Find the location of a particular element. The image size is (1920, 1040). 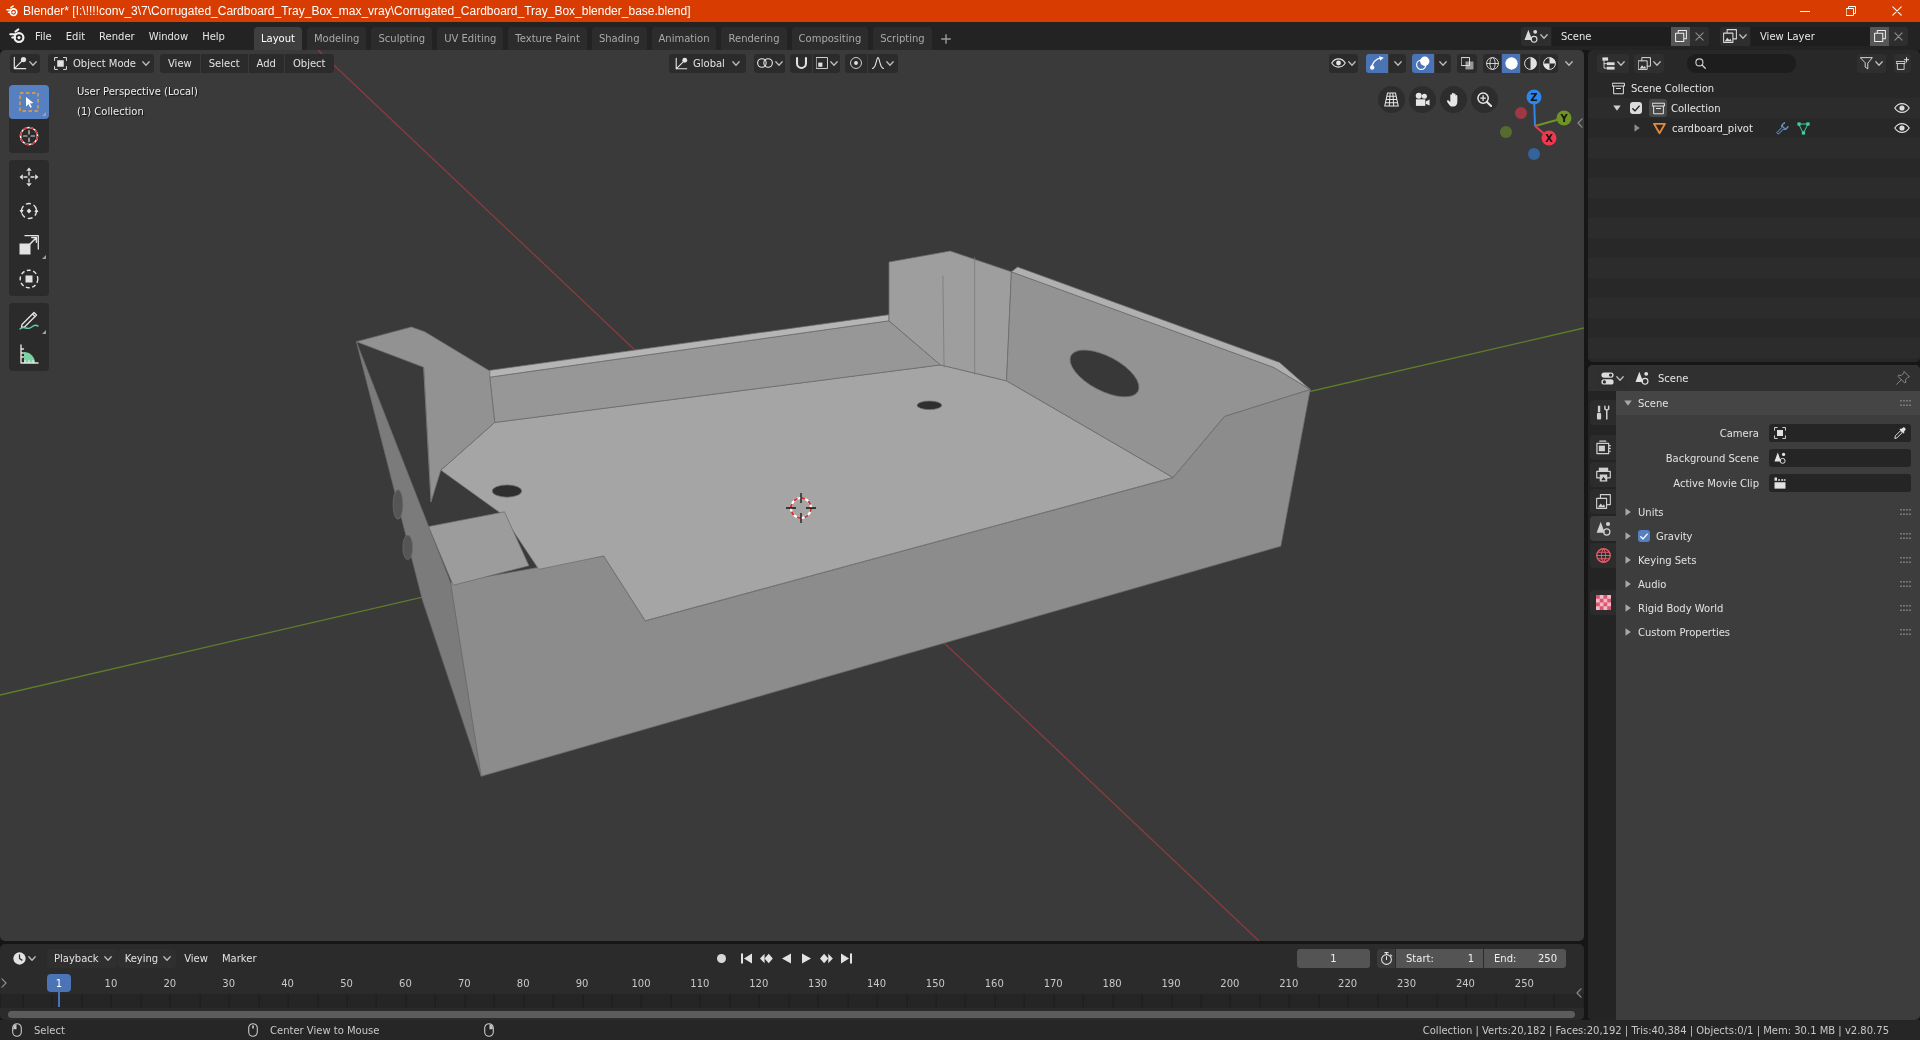

workspace-tab: Texture Paint is located at coordinates (547, 38).